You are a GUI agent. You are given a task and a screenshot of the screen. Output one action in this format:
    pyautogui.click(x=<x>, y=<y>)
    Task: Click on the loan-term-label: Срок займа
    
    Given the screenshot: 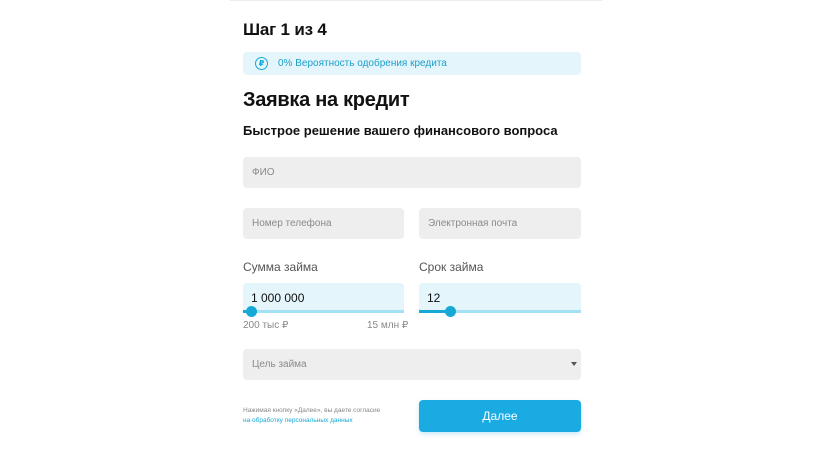 What is the action you would take?
    pyautogui.click(x=451, y=267)
    